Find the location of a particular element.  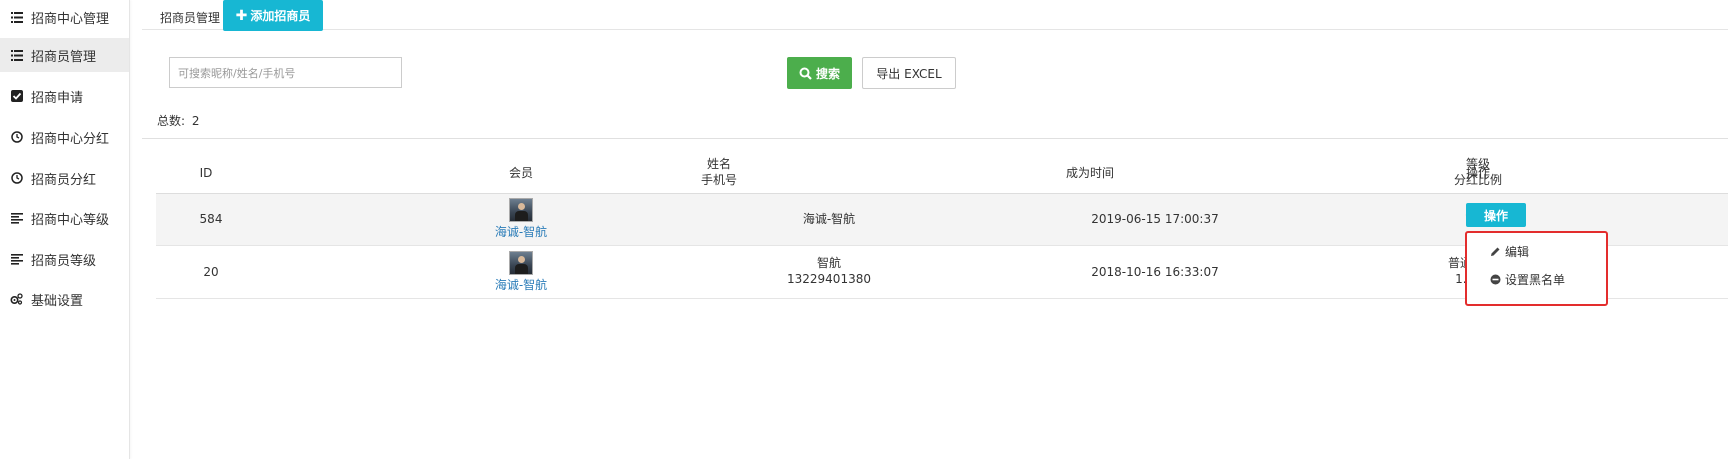

sidebar-item-label: 招商中心等级 is located at coordinates (70, 220).